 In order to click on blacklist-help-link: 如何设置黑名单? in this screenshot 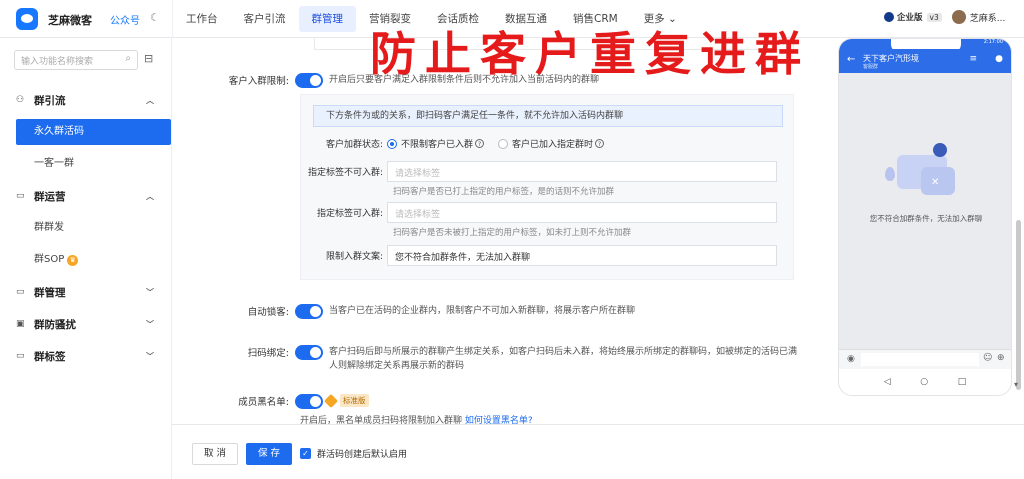, I will do `click(499, 420)`.